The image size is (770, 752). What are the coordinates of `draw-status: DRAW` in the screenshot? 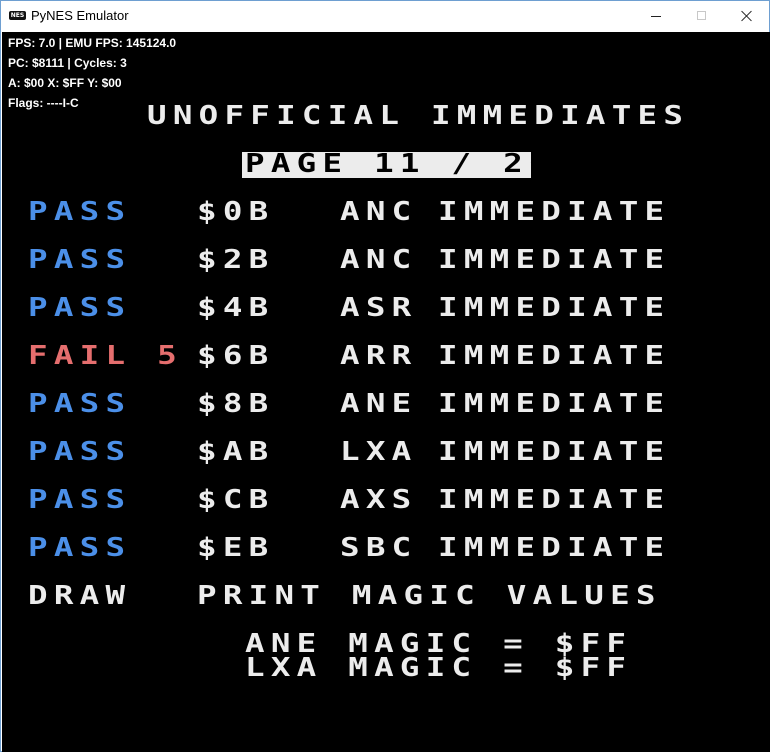 It's located at (80, 596).